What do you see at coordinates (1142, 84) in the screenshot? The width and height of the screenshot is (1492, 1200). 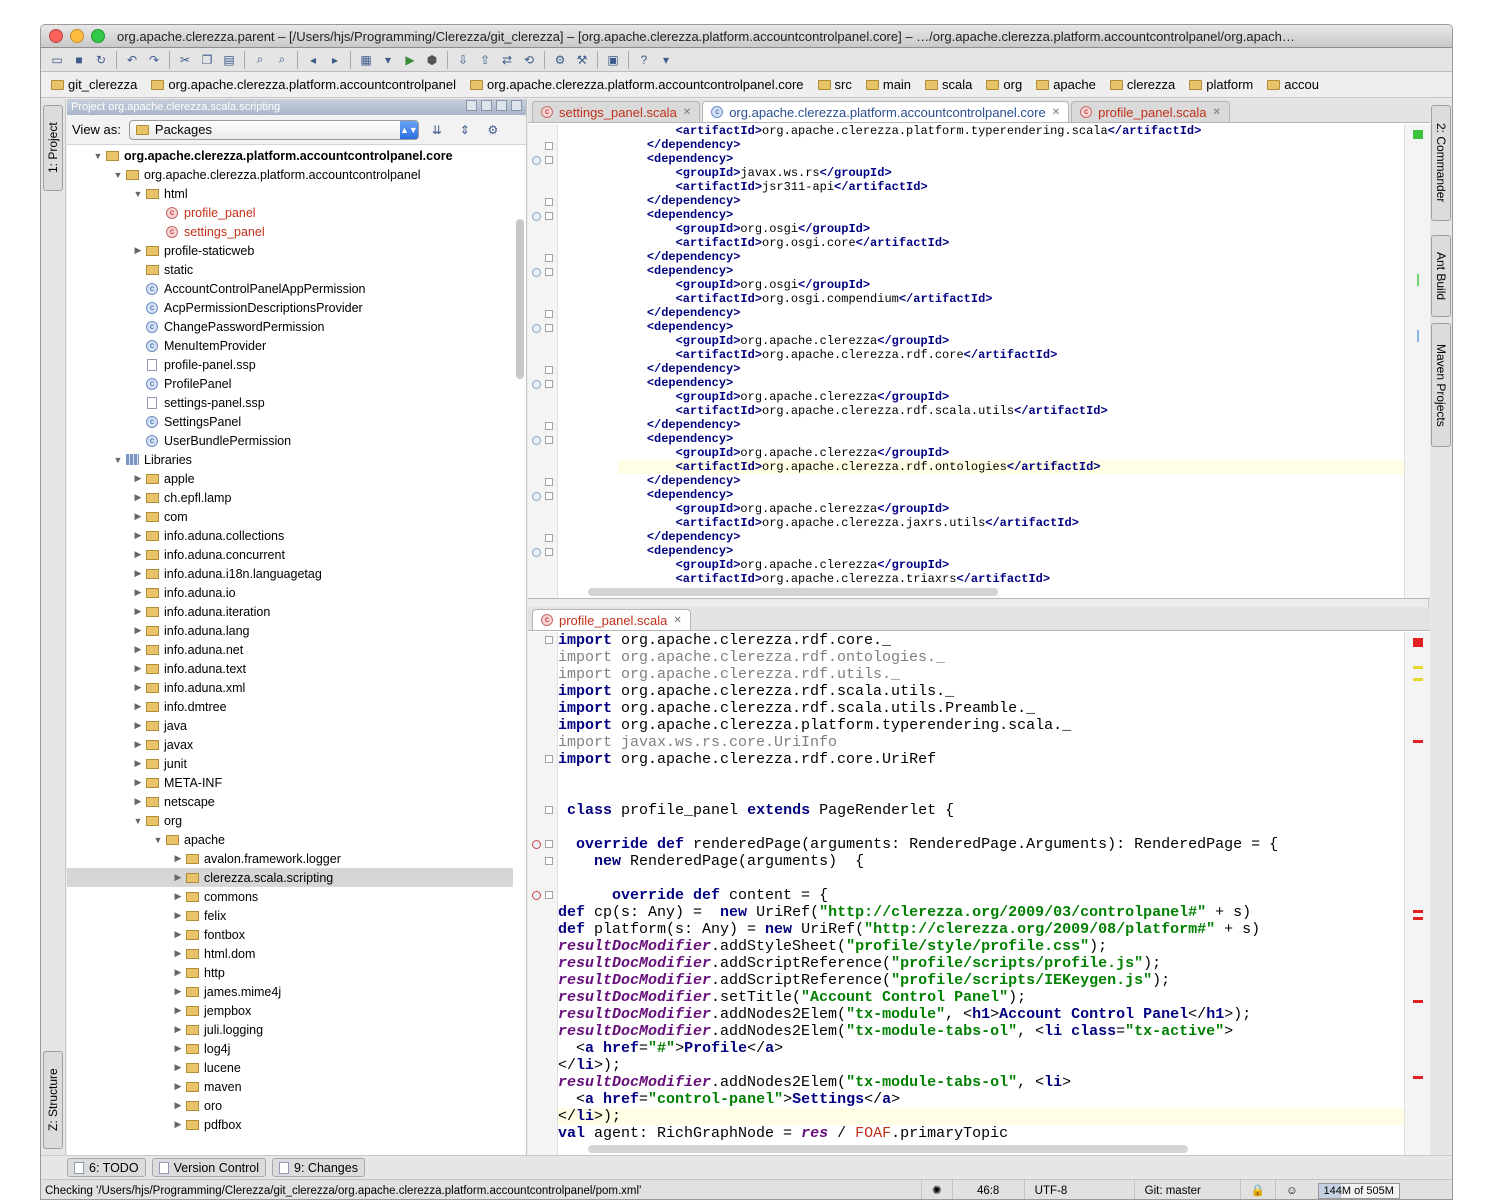 I see `breadcrumb-item: clerezza` at bounding box center [1142, 84].